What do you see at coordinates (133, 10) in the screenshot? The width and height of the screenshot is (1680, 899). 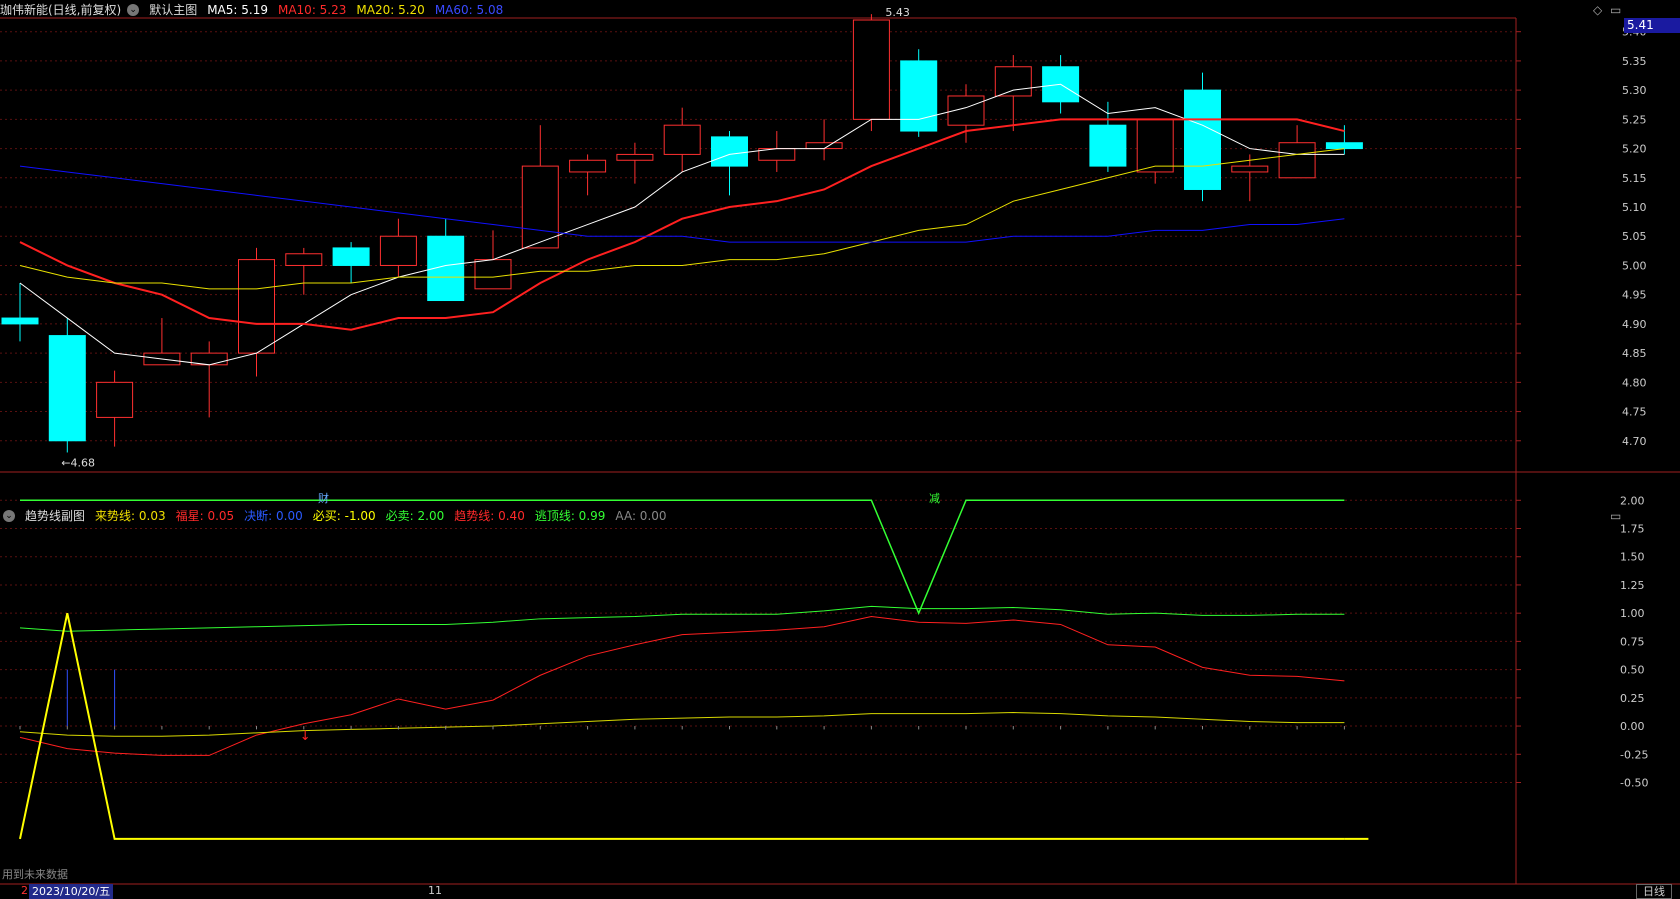 I see `template-dropdown-icon: ⌄` at bounding box center [133, 10].